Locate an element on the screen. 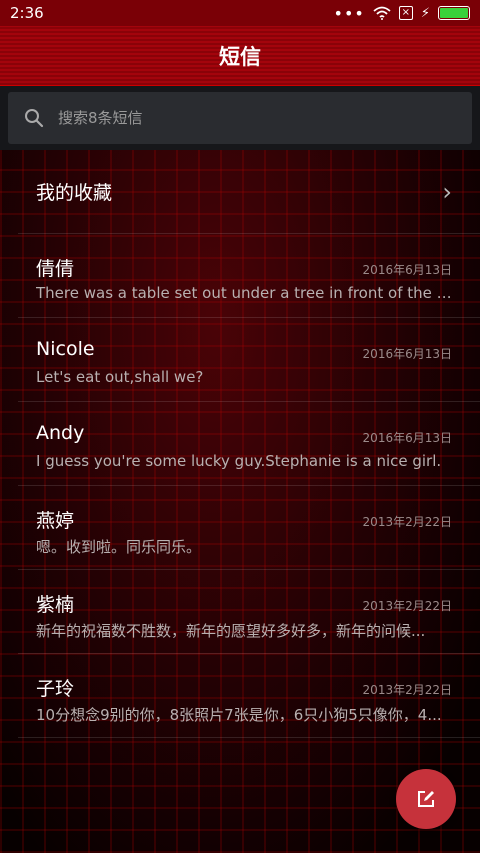 The image size is (480, 853). contact-name: 倩倩 is located at coordinates (55, 269).